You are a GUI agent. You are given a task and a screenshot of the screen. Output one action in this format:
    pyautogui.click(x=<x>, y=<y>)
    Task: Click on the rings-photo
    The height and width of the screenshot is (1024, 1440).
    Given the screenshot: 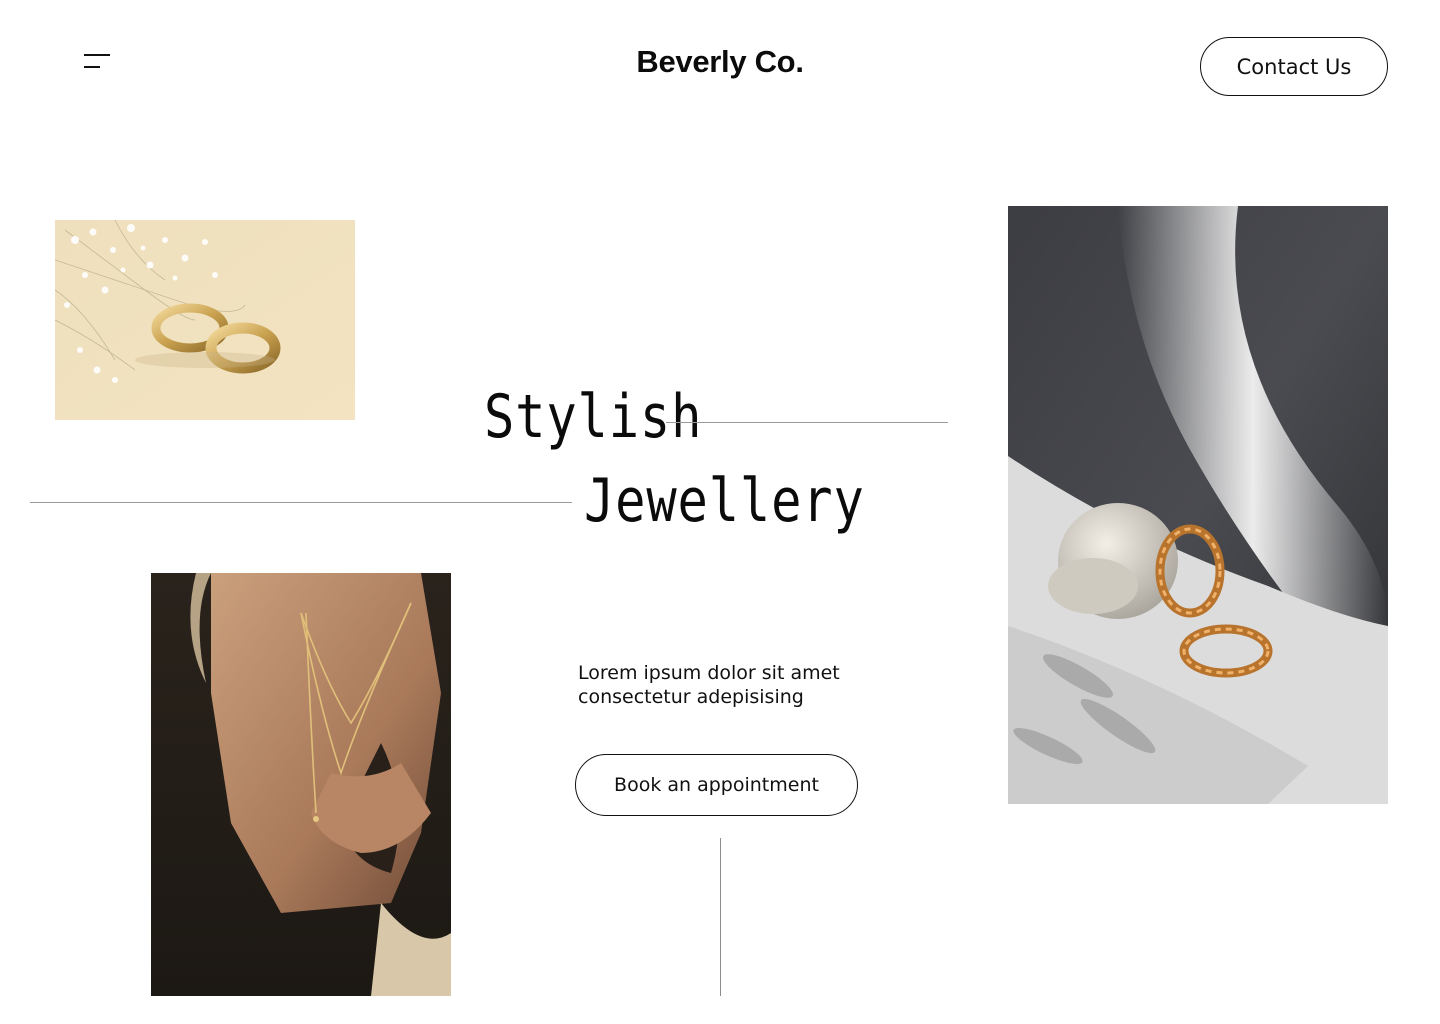 What is the action you would take?
    pyautogui.click(x=205, y=320)
    